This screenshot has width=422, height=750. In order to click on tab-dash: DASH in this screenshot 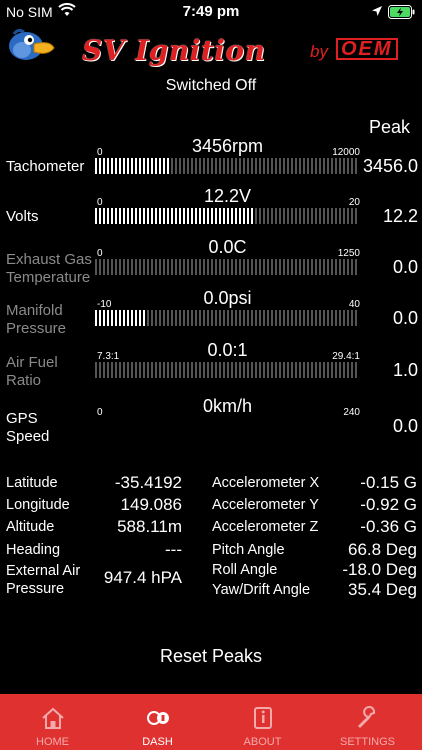, I will do `click(157, 722)`.